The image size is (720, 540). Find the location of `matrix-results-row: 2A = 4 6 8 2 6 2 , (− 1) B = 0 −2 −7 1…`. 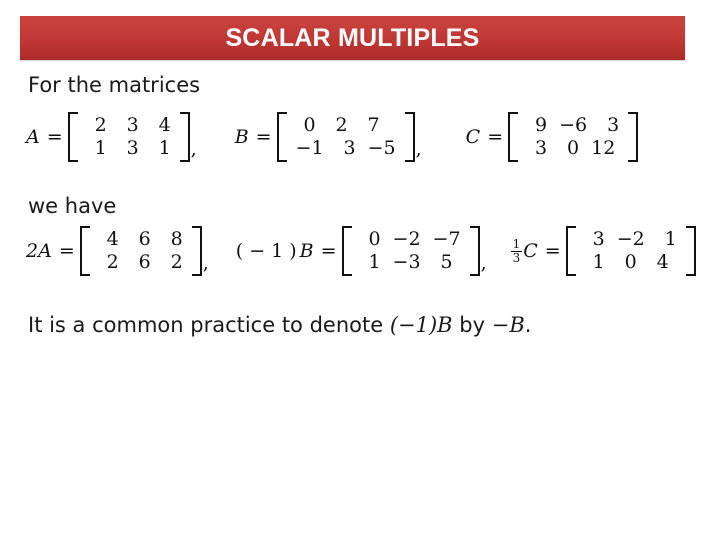

matrix-results-row: 2A = 4 6 8 2 6 2 , (− 1) B = 0 −2 −7 1… is located at coordinates (361, 251).